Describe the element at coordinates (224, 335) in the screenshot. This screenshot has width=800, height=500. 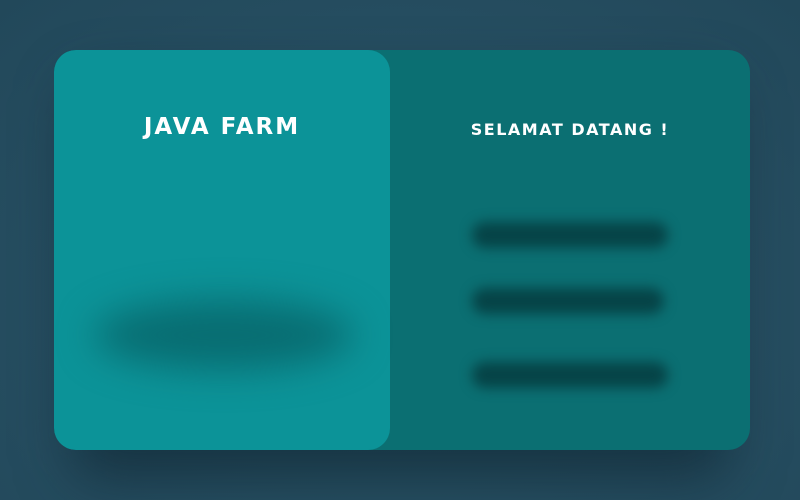
I see `blurred-illustration` at that location.